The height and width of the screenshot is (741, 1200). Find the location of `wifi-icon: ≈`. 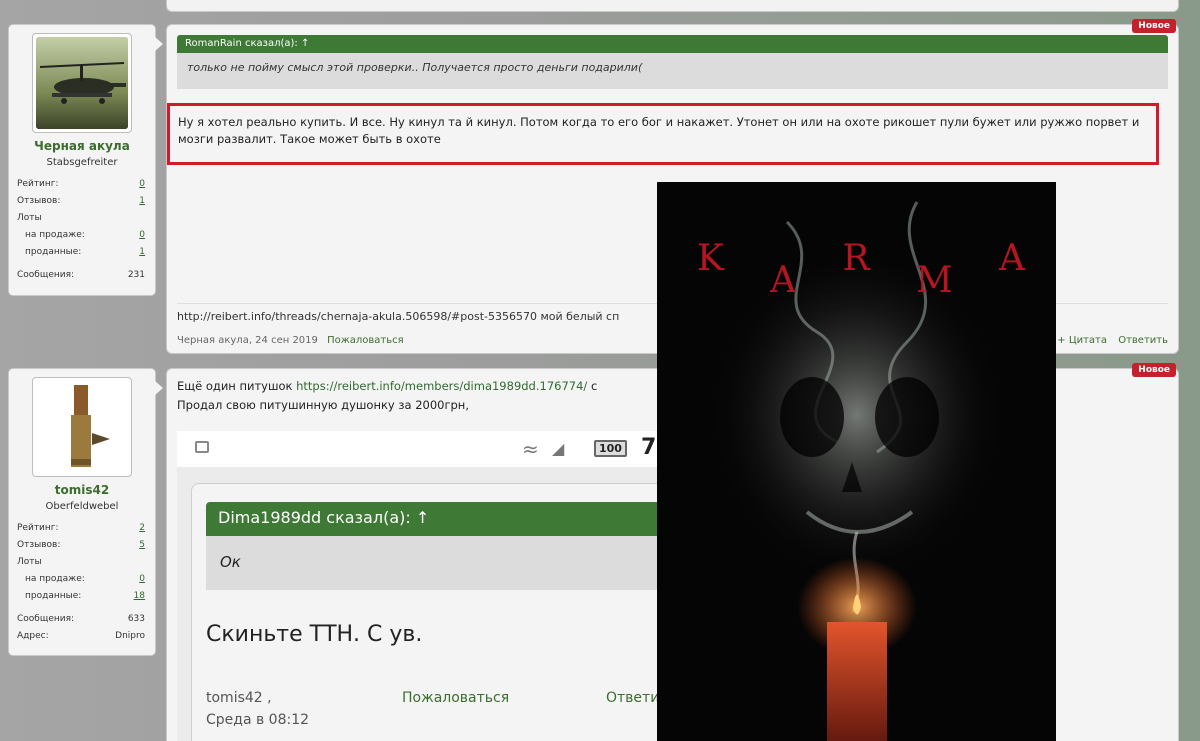

wifi-icon: ≈ is located at coordinates (530, 449).